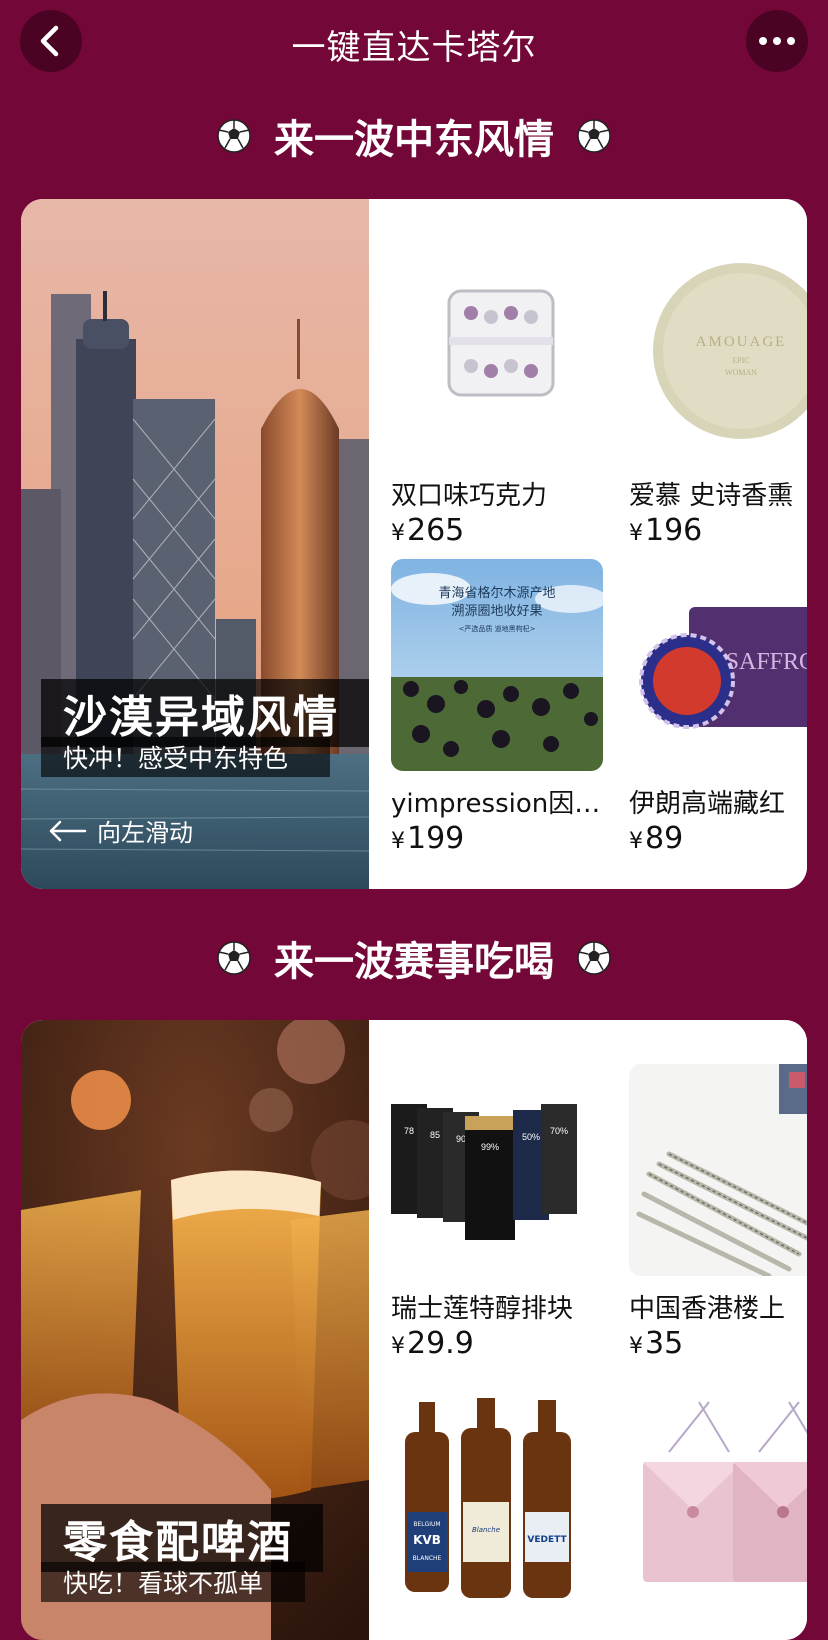  What do you see at coordinates (718, 1498) in the screenshot?
I see `product-image-pink-gift-box` at bounding box center [718, 1498].